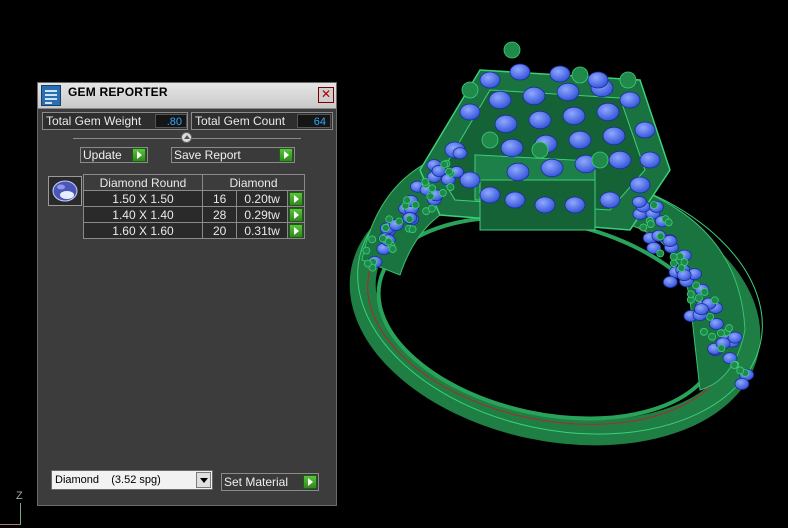  I want to click on table-header-row: Diamond Round Diamond, so click(194, 182).